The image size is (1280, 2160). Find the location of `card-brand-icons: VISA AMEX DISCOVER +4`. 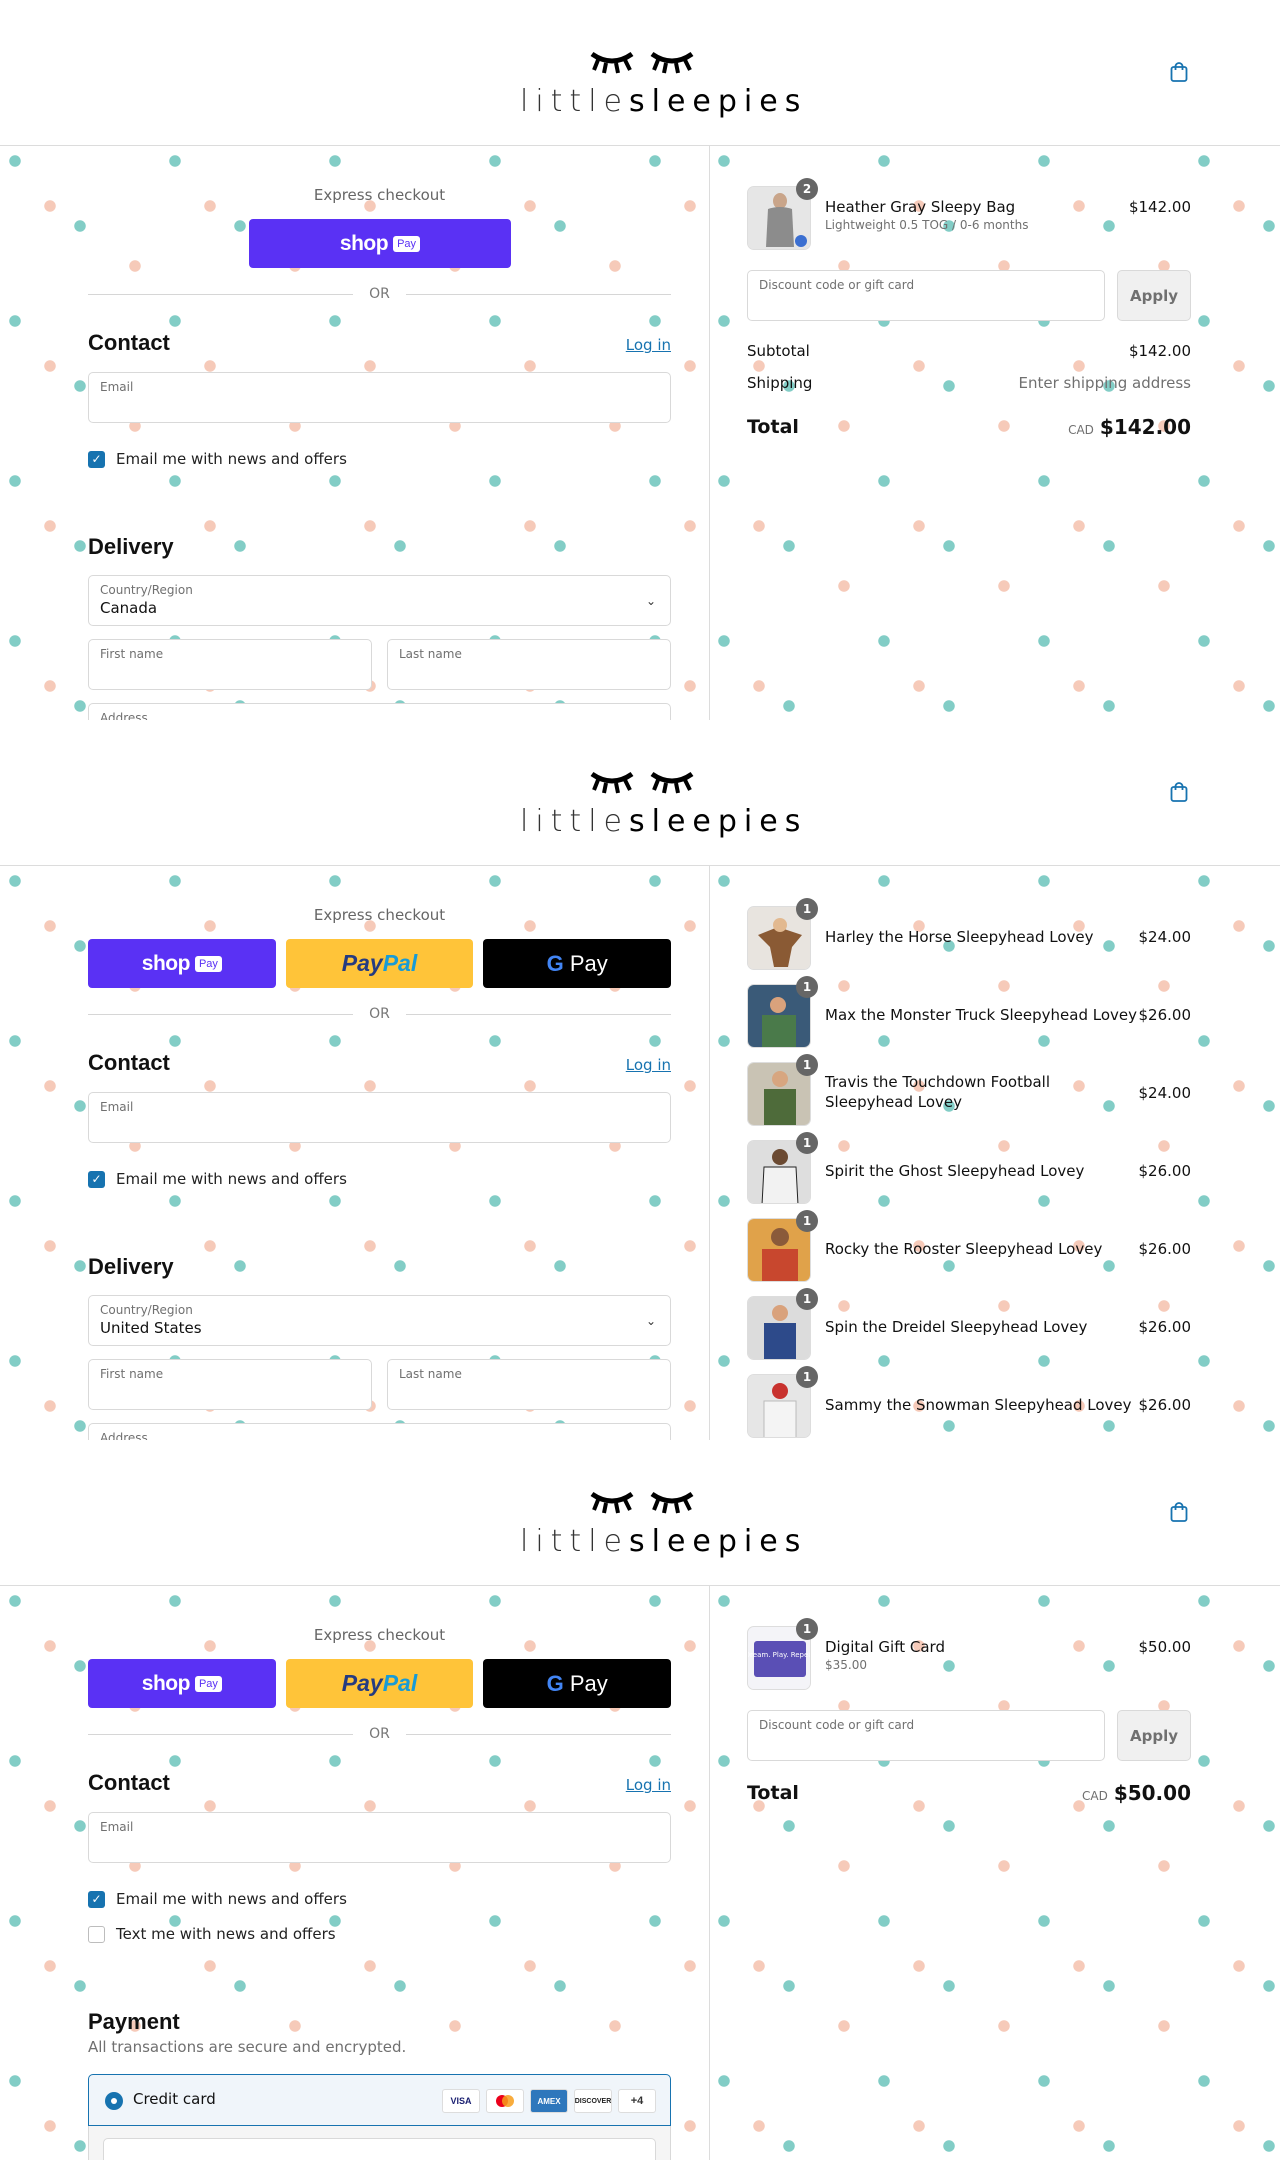

card-brand-icons: VISA AMEX DISCOVER +4 is located at coordinates (549, 2101).